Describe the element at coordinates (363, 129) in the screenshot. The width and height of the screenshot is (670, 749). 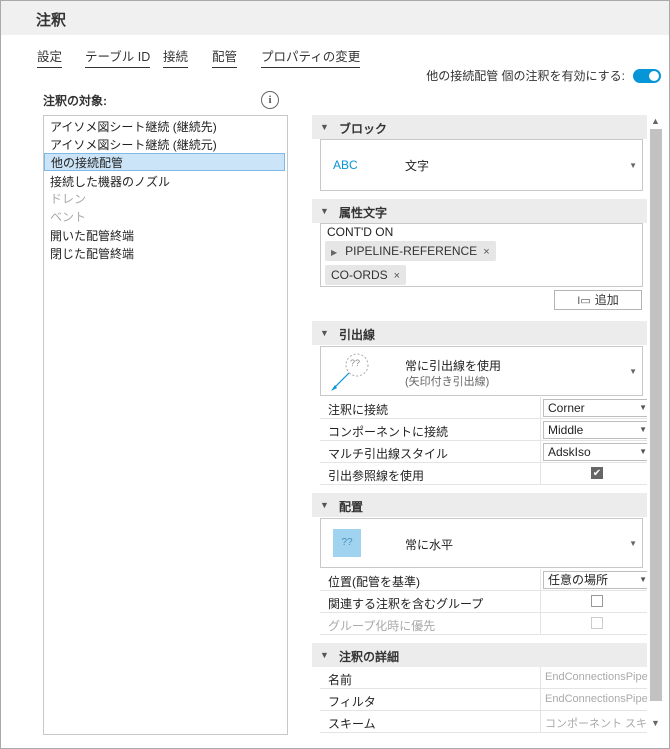
I see `section-title: ブロック` at that location.